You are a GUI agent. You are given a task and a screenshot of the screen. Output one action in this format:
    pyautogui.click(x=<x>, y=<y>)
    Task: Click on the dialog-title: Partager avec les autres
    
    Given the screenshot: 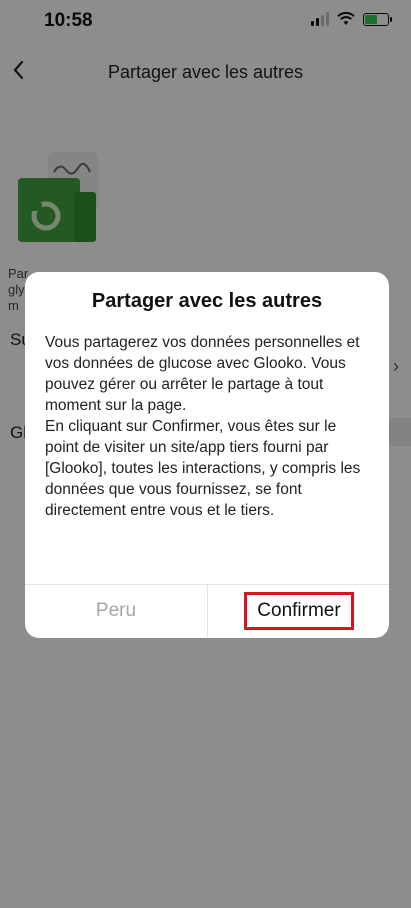 What is the action you would take?
    pyautogui.click(x=207, y=301)
    